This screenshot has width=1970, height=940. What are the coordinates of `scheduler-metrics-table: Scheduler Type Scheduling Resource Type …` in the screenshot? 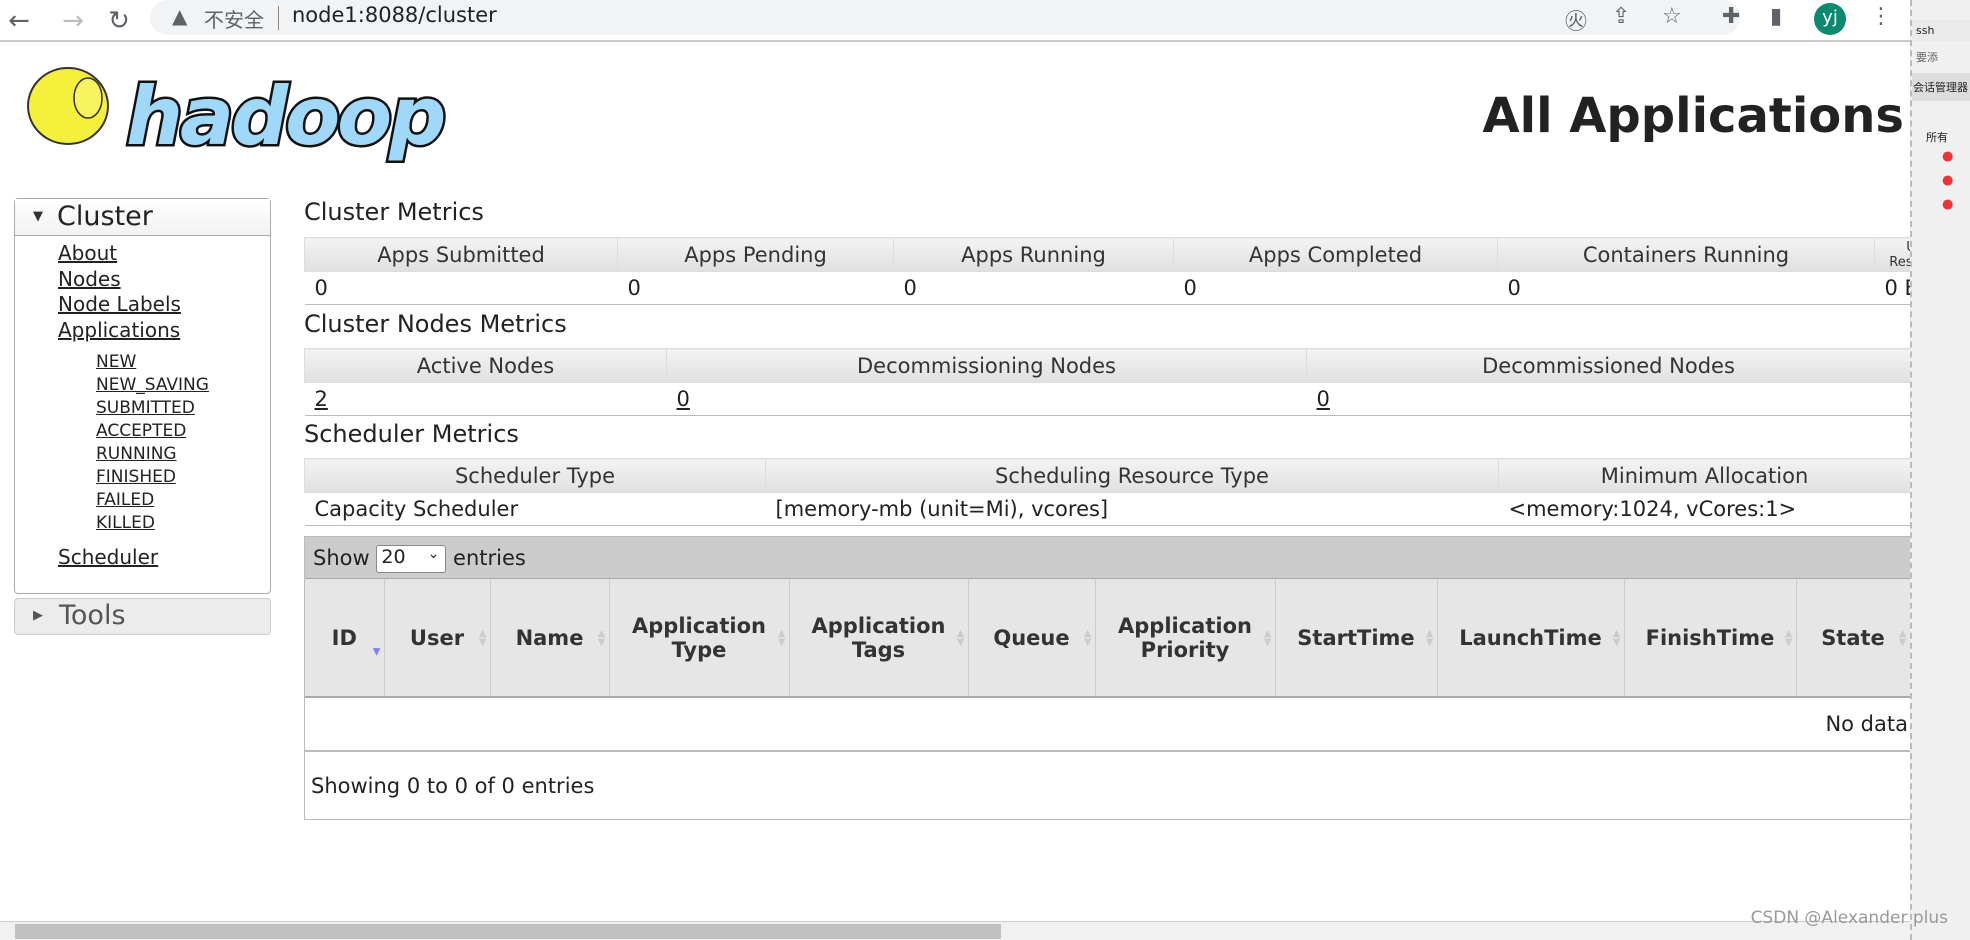 It's located at (1107, 492).